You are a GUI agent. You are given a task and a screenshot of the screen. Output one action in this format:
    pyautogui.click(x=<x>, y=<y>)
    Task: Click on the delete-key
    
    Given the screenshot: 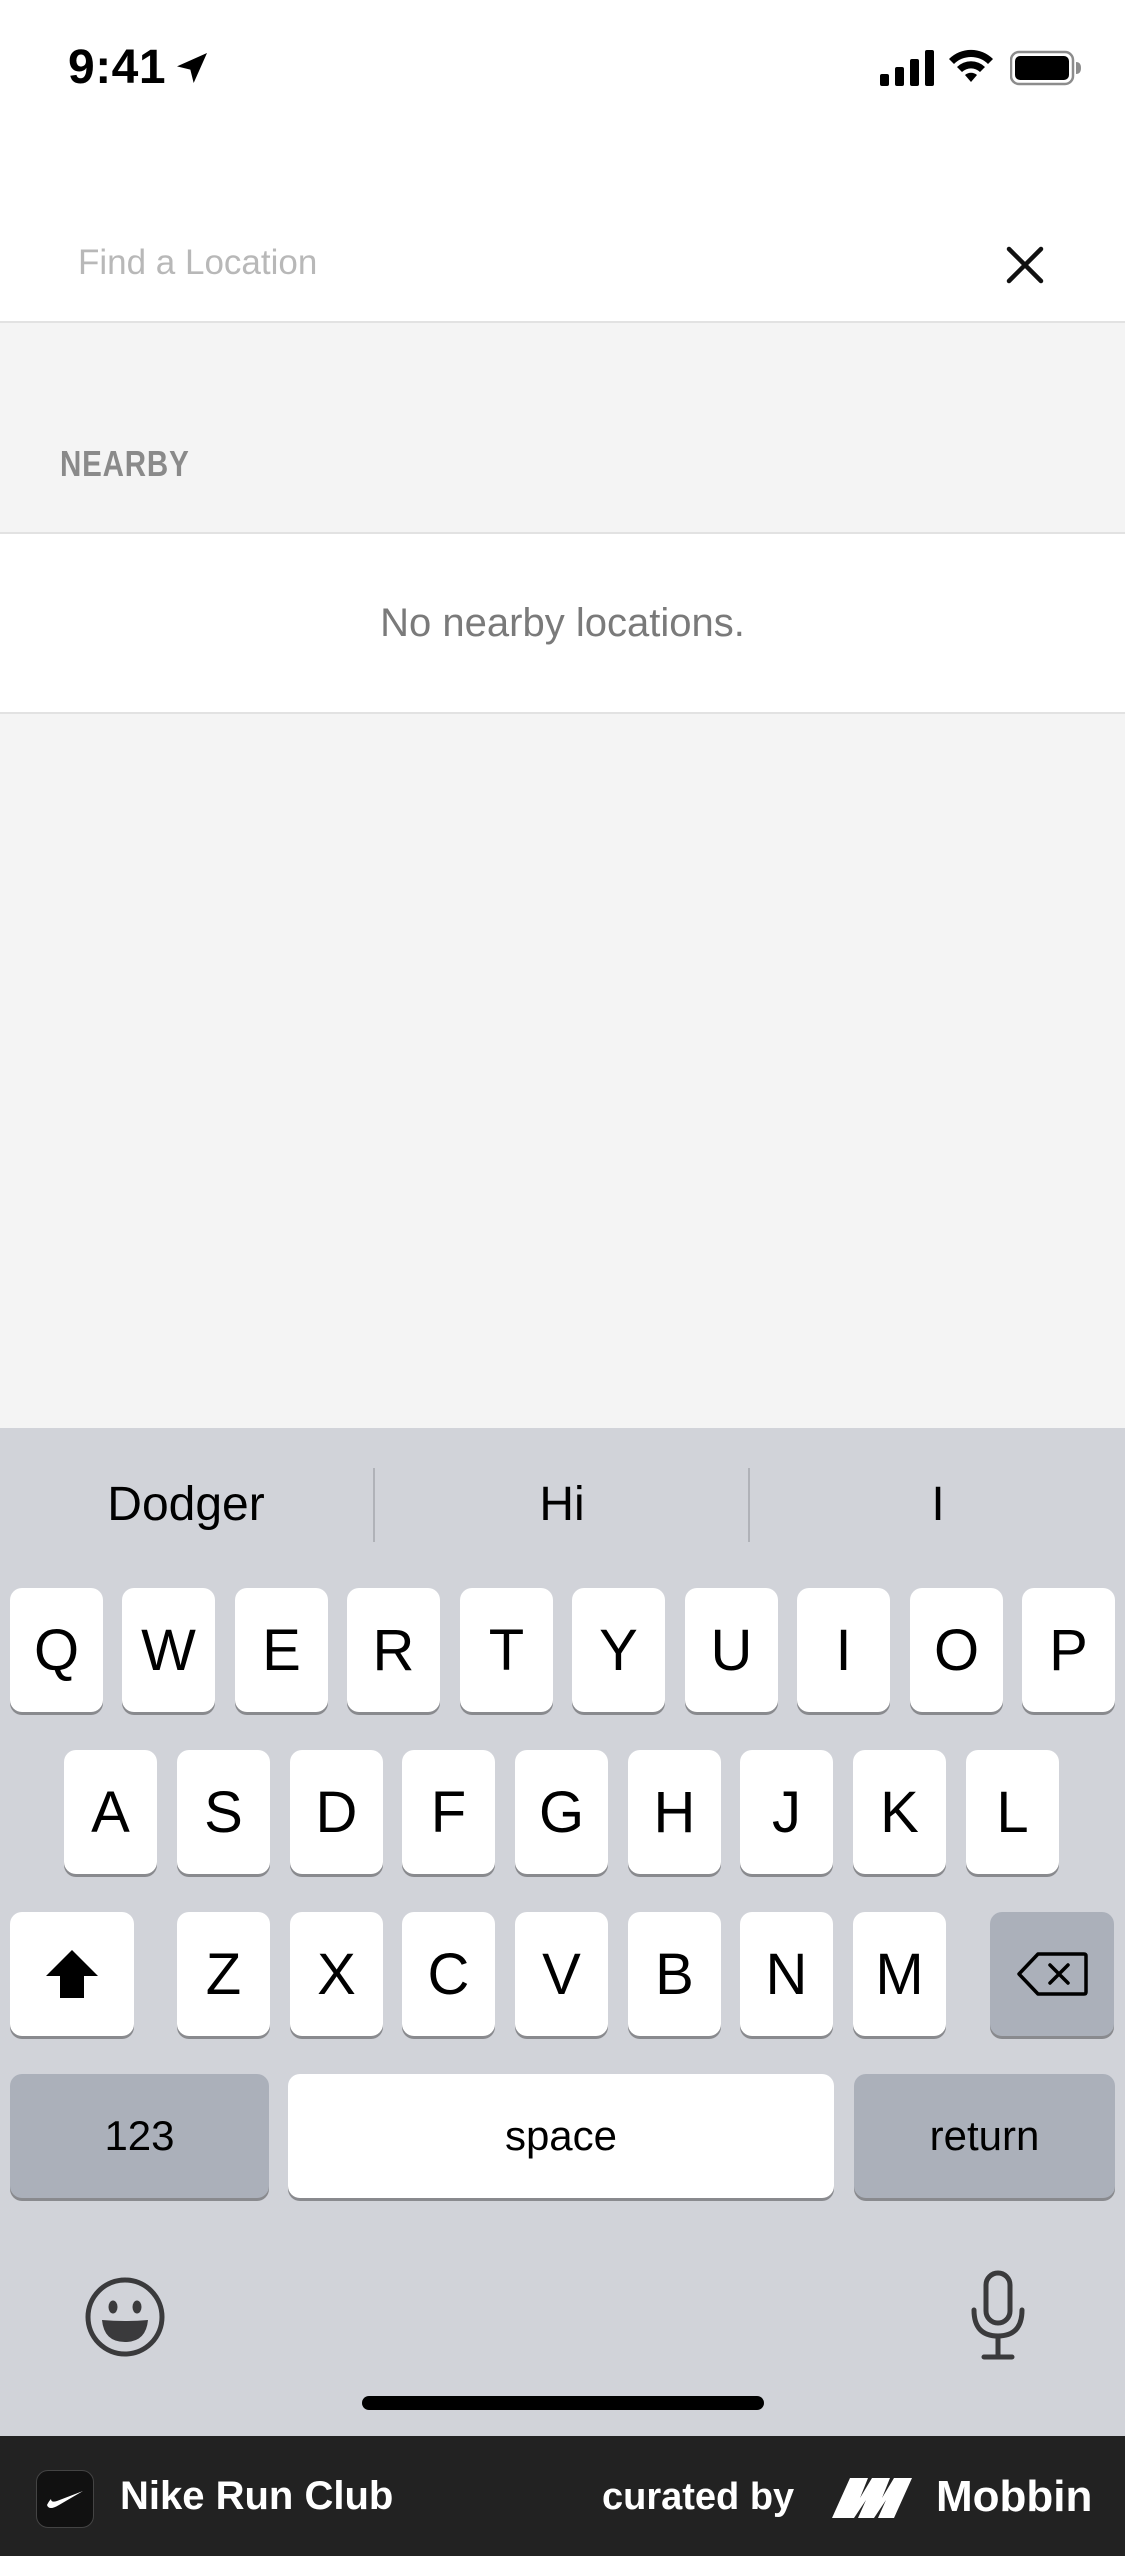 What is the action you would take?
    pyautogui.click(x=1052, y=1974)
    